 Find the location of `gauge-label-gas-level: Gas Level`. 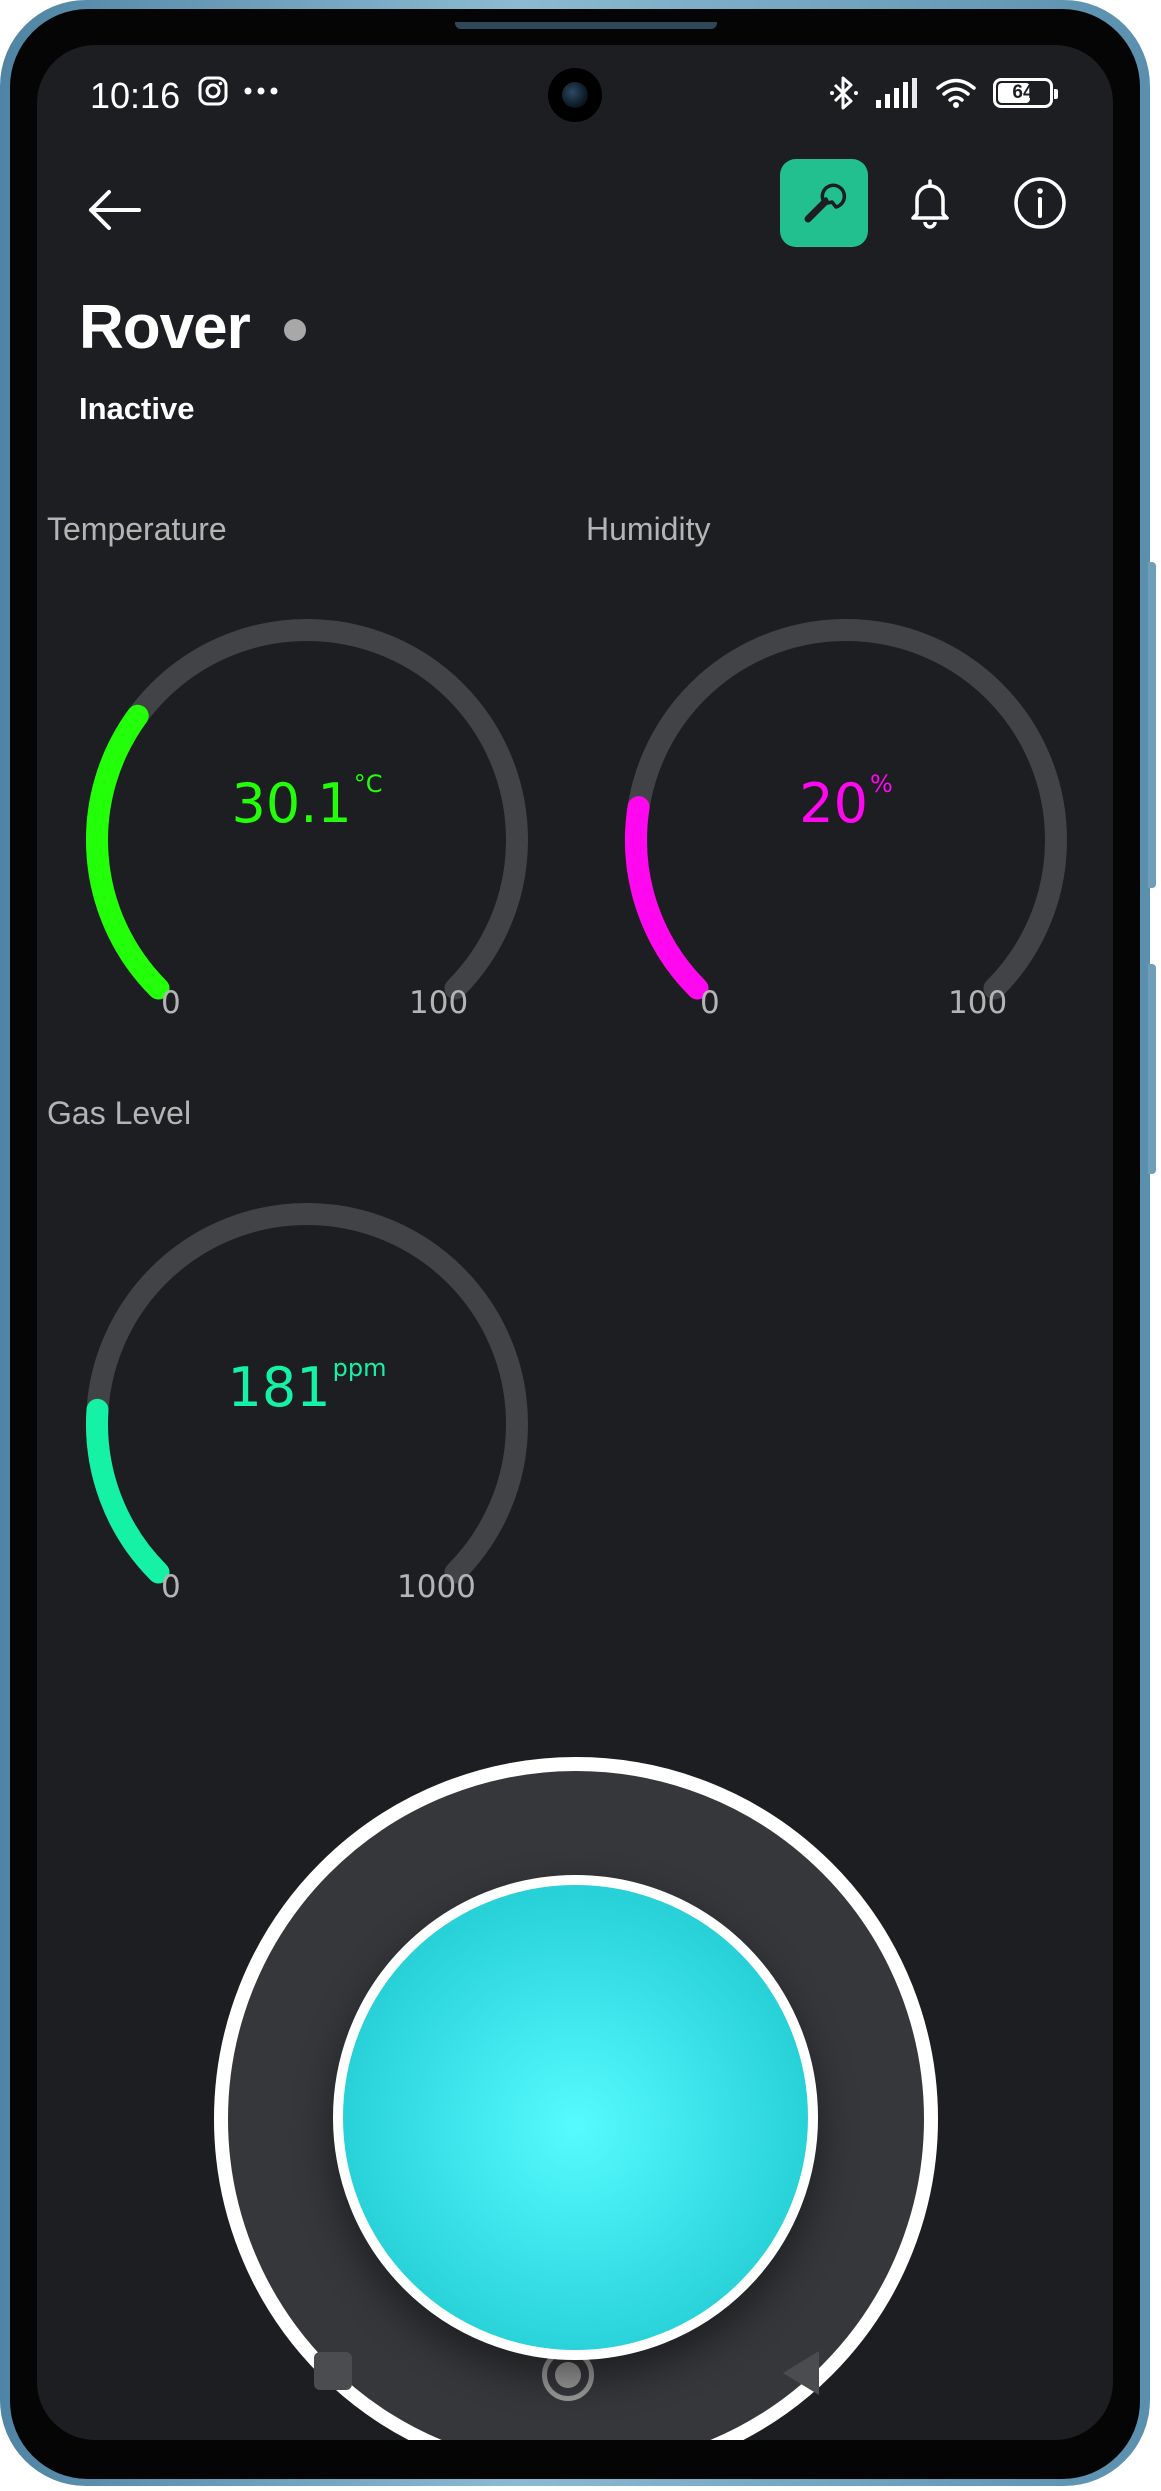

gauge-label-gas-level: Gas Level is located at coordinates (119, 1113).